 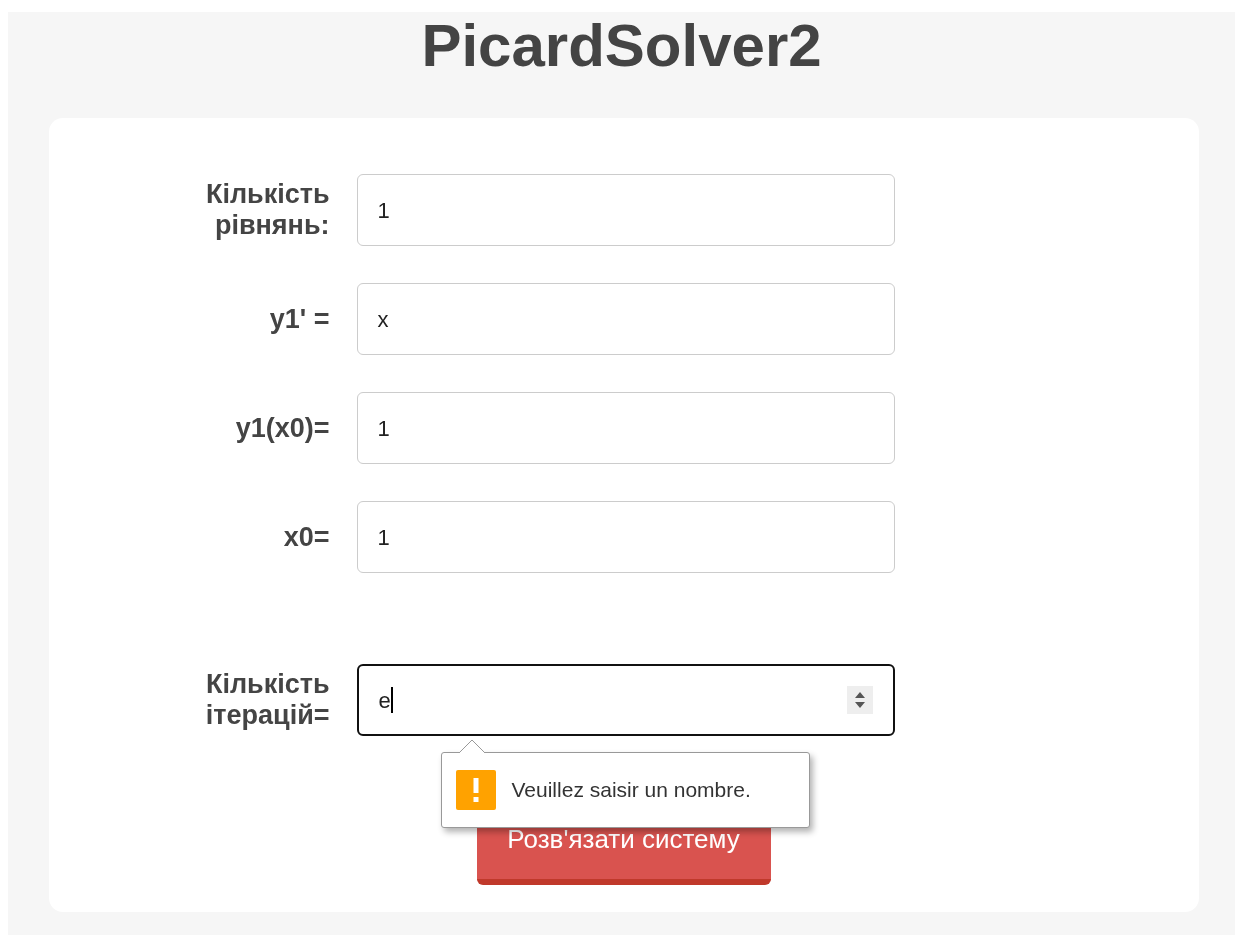 What do you see at coordinates (267, 210) in the screenshot?
I see `field-label: Кількість рівнянь:` at bounding box center [267, 210].